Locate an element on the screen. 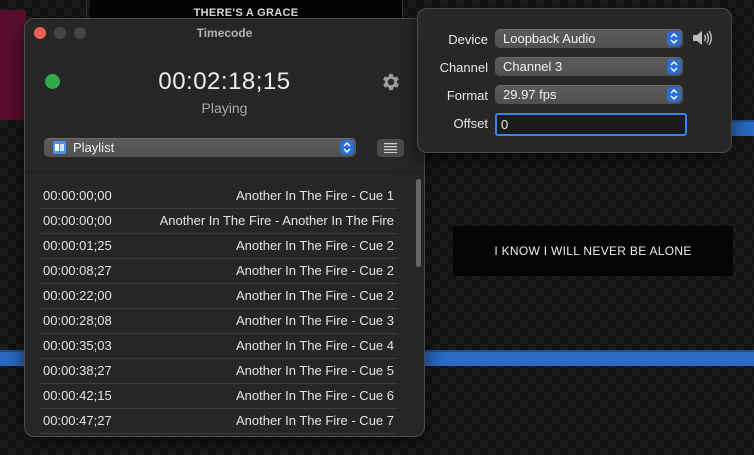 The image size is (754, 455). window-title: Timecode is located at coordinates (224, 33).